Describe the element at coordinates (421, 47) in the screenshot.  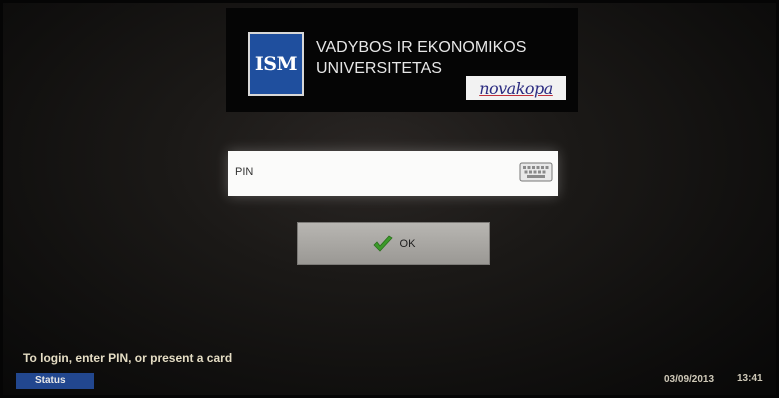
I see `university-name-line1: VADYBOS IR EKONOMIKOS` at that location.